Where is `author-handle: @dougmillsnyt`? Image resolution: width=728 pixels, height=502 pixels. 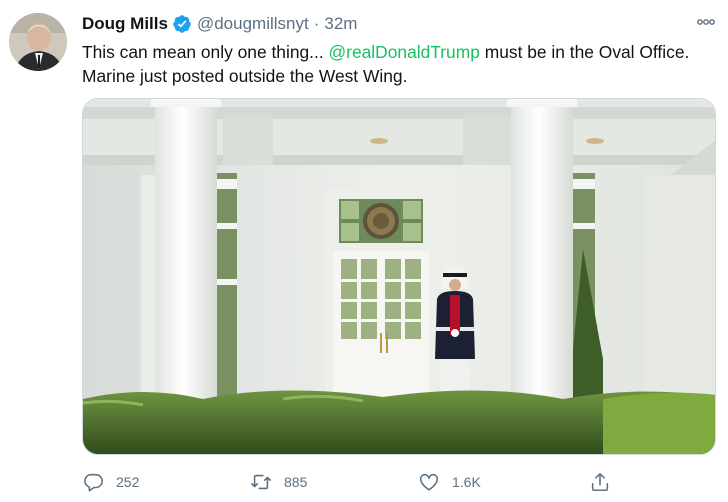
author-handle: @dougmillsnyt is located at coordinates (253, 24).